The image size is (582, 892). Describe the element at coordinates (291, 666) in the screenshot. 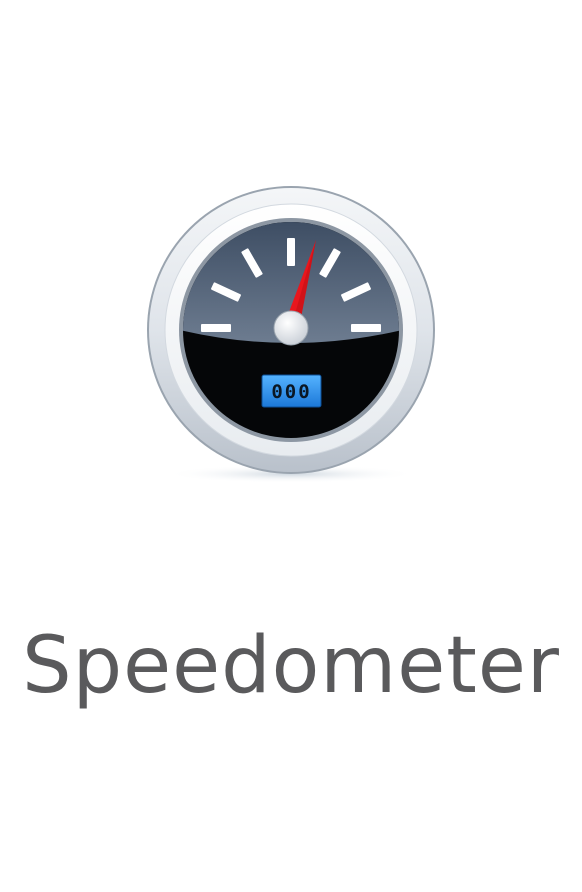

I see `app-title: Speedometer` at that location.